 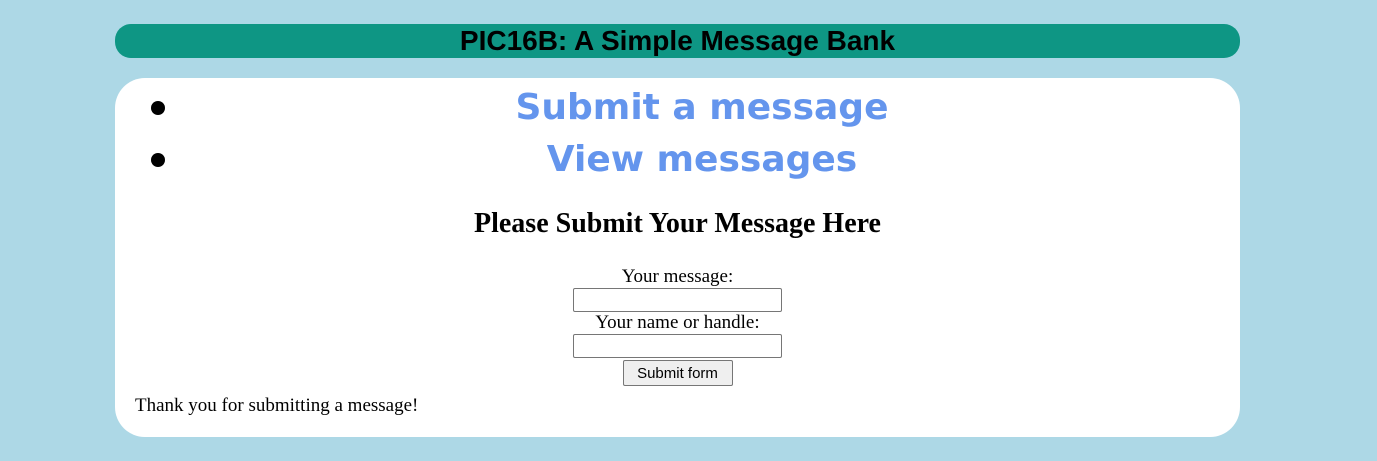 What do you see at coordinates (677, 276) in the screenshot?
I see `message-label: Your message:` at bounding box center [677, 276].